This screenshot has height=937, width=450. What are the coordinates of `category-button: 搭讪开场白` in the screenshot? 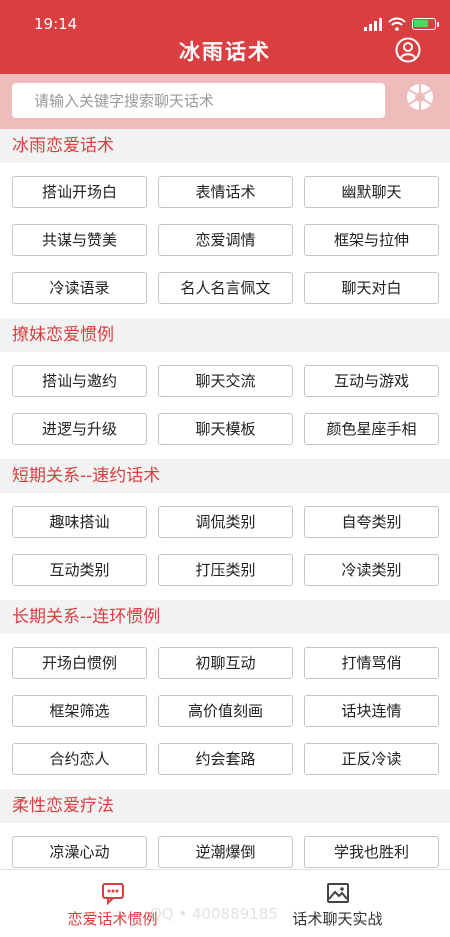 It's located at (79, 192).